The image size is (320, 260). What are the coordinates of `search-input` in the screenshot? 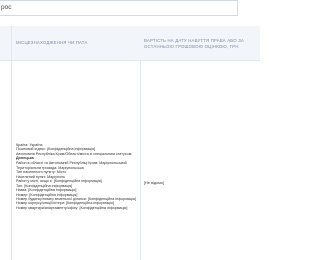 It's located at (119, 8).